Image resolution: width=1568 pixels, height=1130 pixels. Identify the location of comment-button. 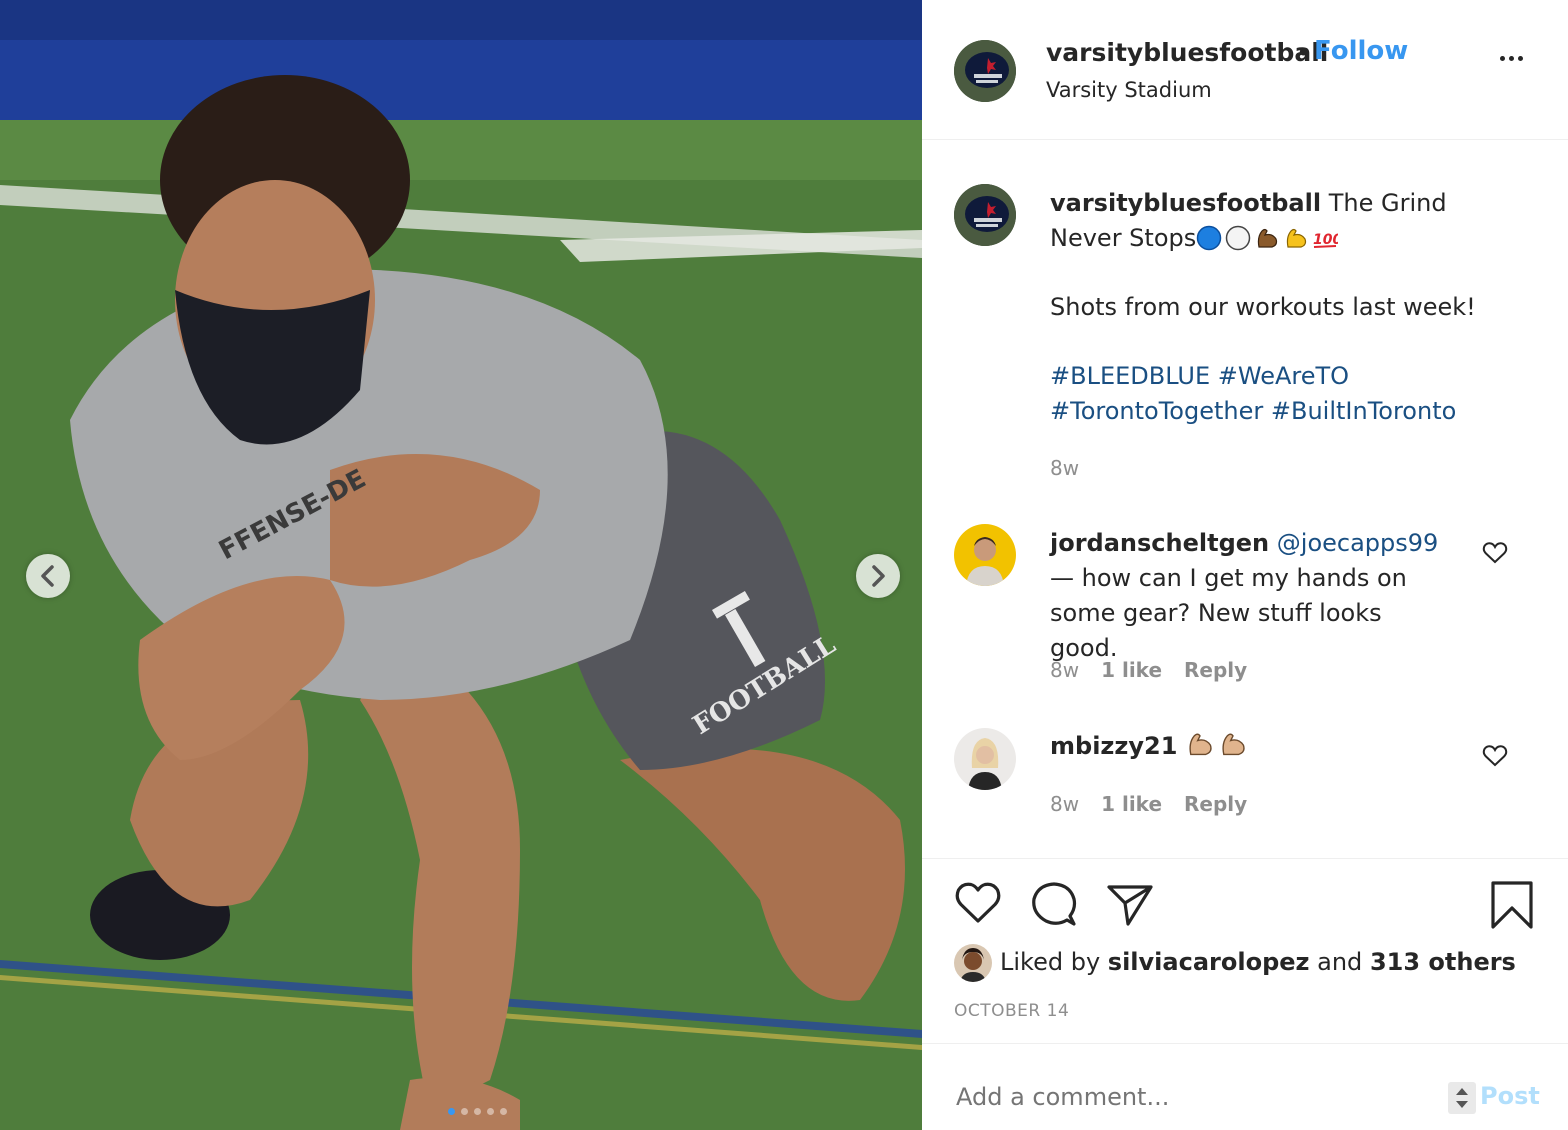
(1054, 906).